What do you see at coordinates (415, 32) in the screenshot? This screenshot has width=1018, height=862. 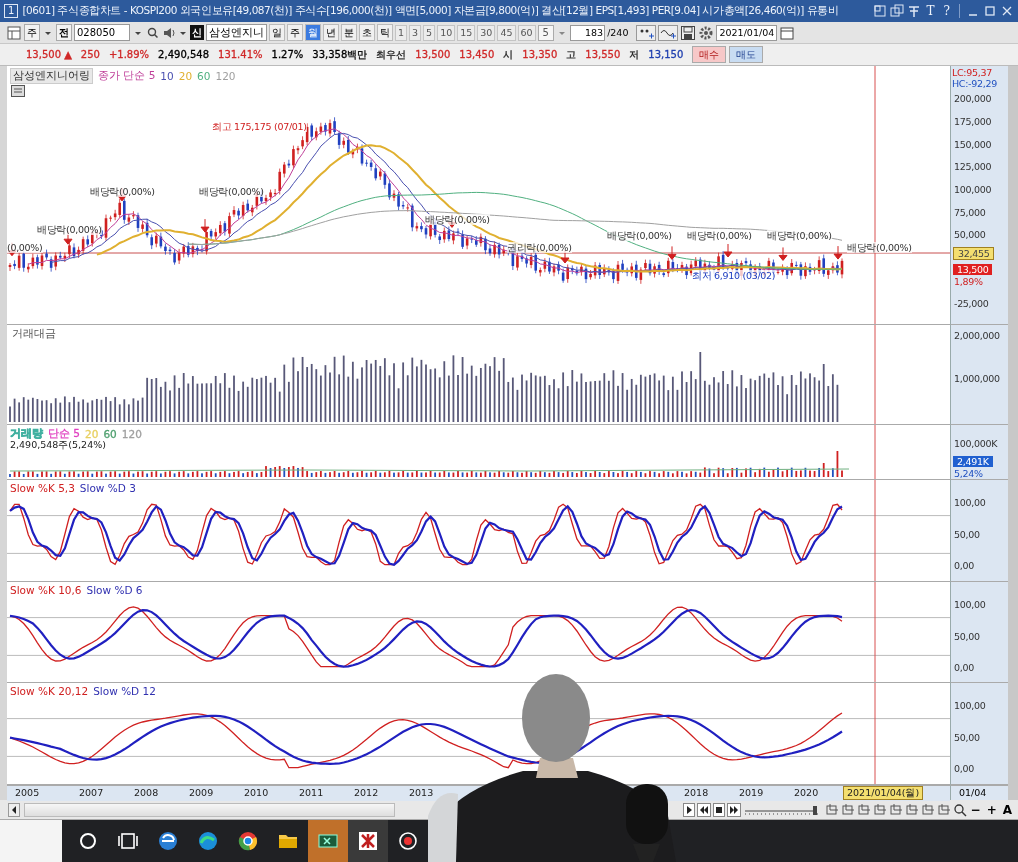 I see `interval-button: 3` at bounding box center [415, 32].